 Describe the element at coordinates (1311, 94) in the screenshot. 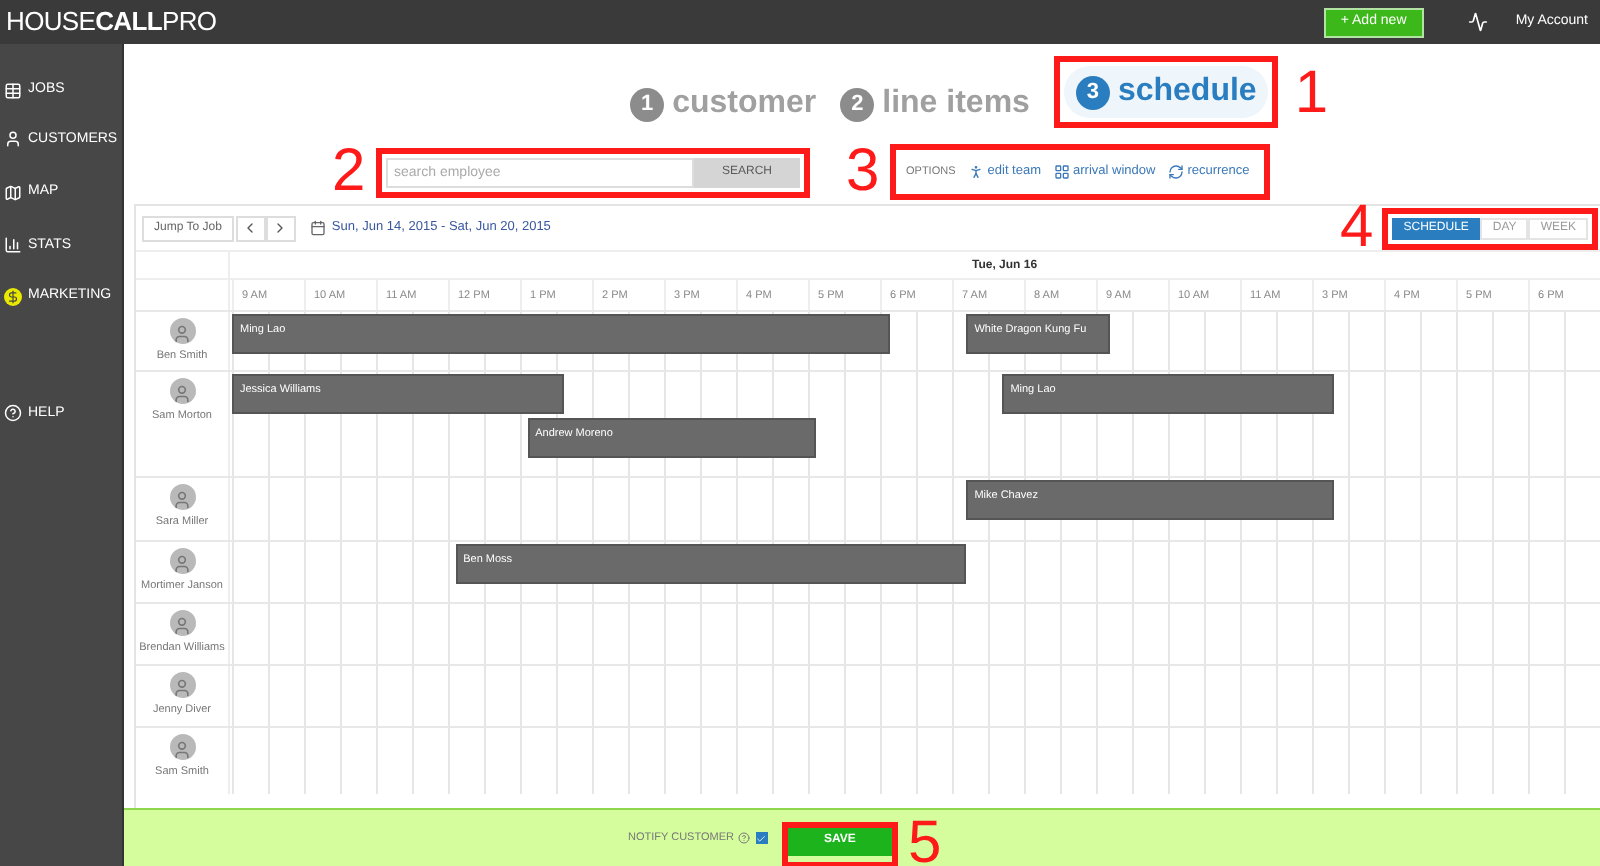

I see `annotation-number: 1` at that location.